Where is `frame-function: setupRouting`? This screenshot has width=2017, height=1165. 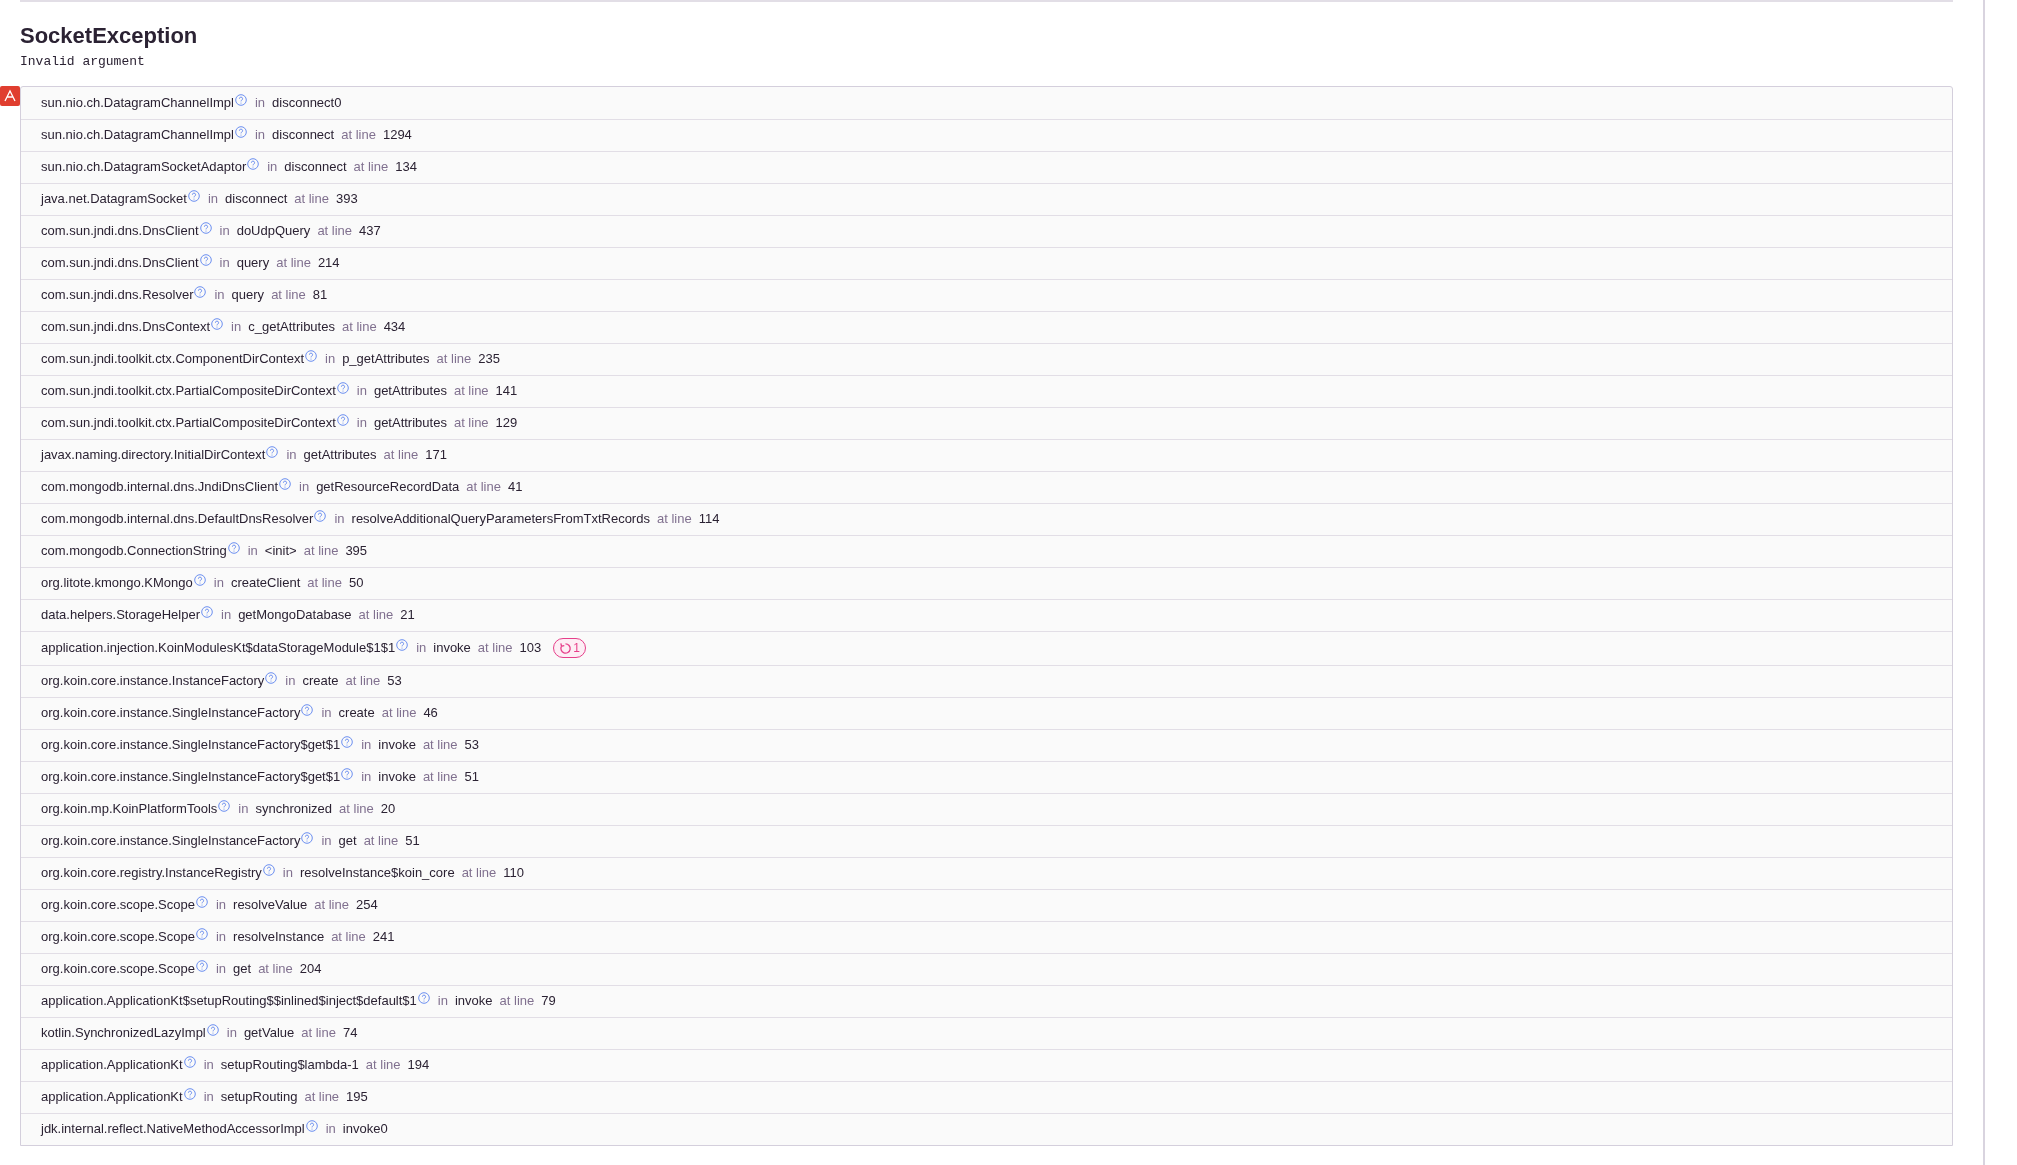 frame-function: setupRouting is located at coordinates (259, 1097).